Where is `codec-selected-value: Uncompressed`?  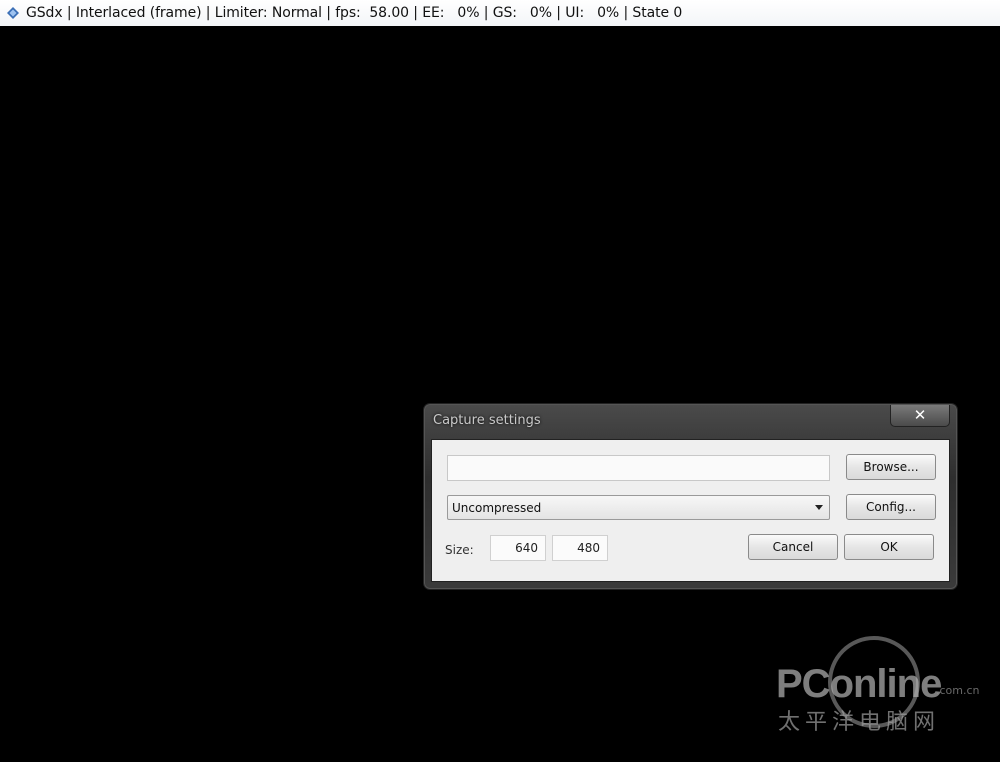 codec-selected-value: Uncompressed is located at coordinates (497, 507).